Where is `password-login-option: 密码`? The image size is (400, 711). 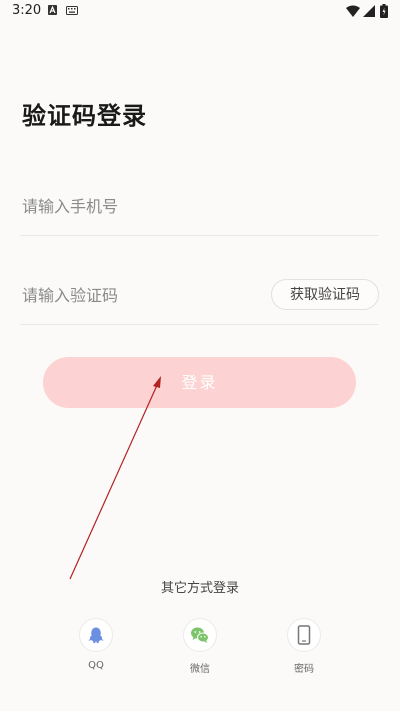
password-login-option: 密码 is located at coordinates (304, 646).